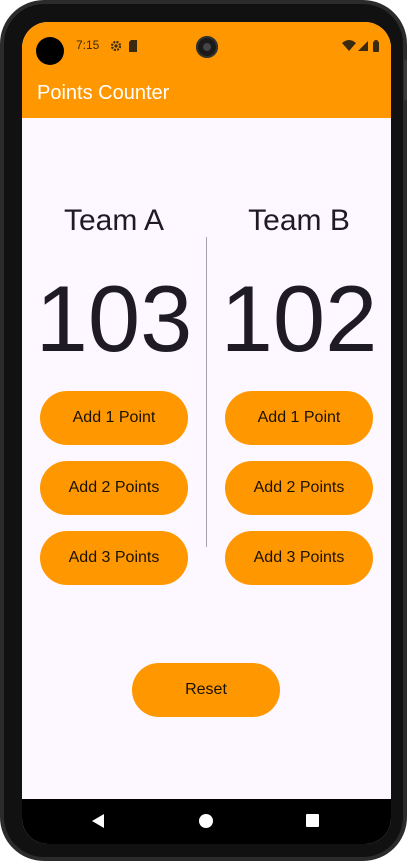 Image resolution: width=407 pixels, height=861 pixels. Describe the element at coordinates (376, 45) in the screenshot. I see `battery-icon` at that location.